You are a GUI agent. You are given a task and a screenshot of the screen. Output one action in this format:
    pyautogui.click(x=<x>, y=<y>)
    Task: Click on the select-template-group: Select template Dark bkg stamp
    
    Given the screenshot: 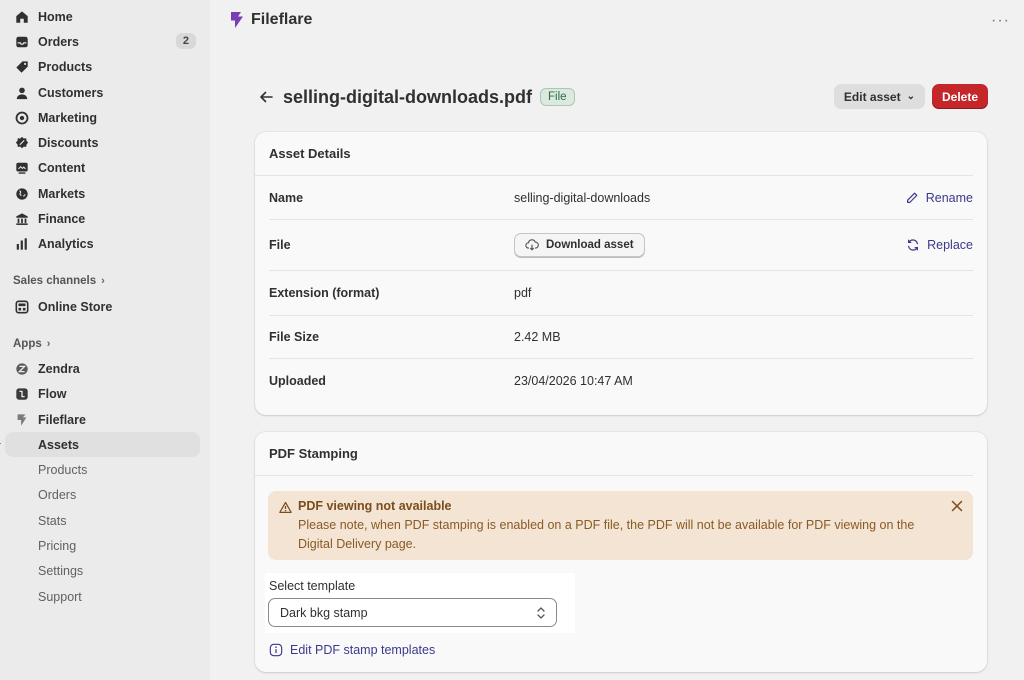 What is the action you would take?
    pyautogui.click(x=420, y=603)
    